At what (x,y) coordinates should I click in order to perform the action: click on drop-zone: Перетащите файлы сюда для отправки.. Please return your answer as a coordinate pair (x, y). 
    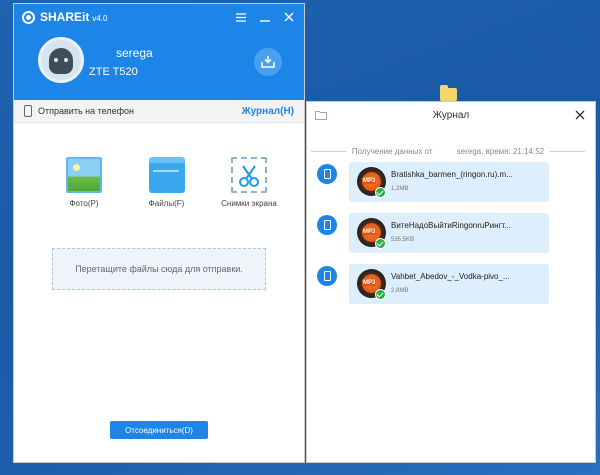
    Looking at the image, I should click on (159, 269).